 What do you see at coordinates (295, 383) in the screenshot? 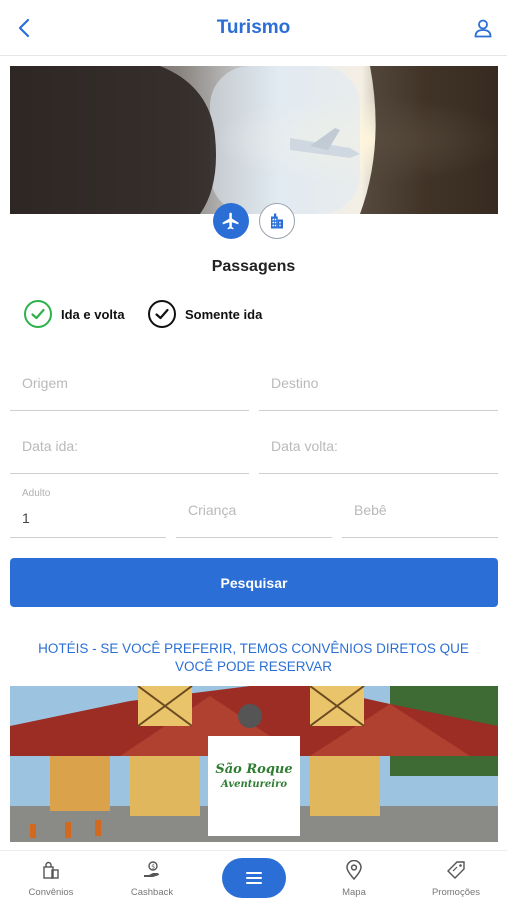
I see `destination-placeholder: Destino` at bounding box center [295, 383].